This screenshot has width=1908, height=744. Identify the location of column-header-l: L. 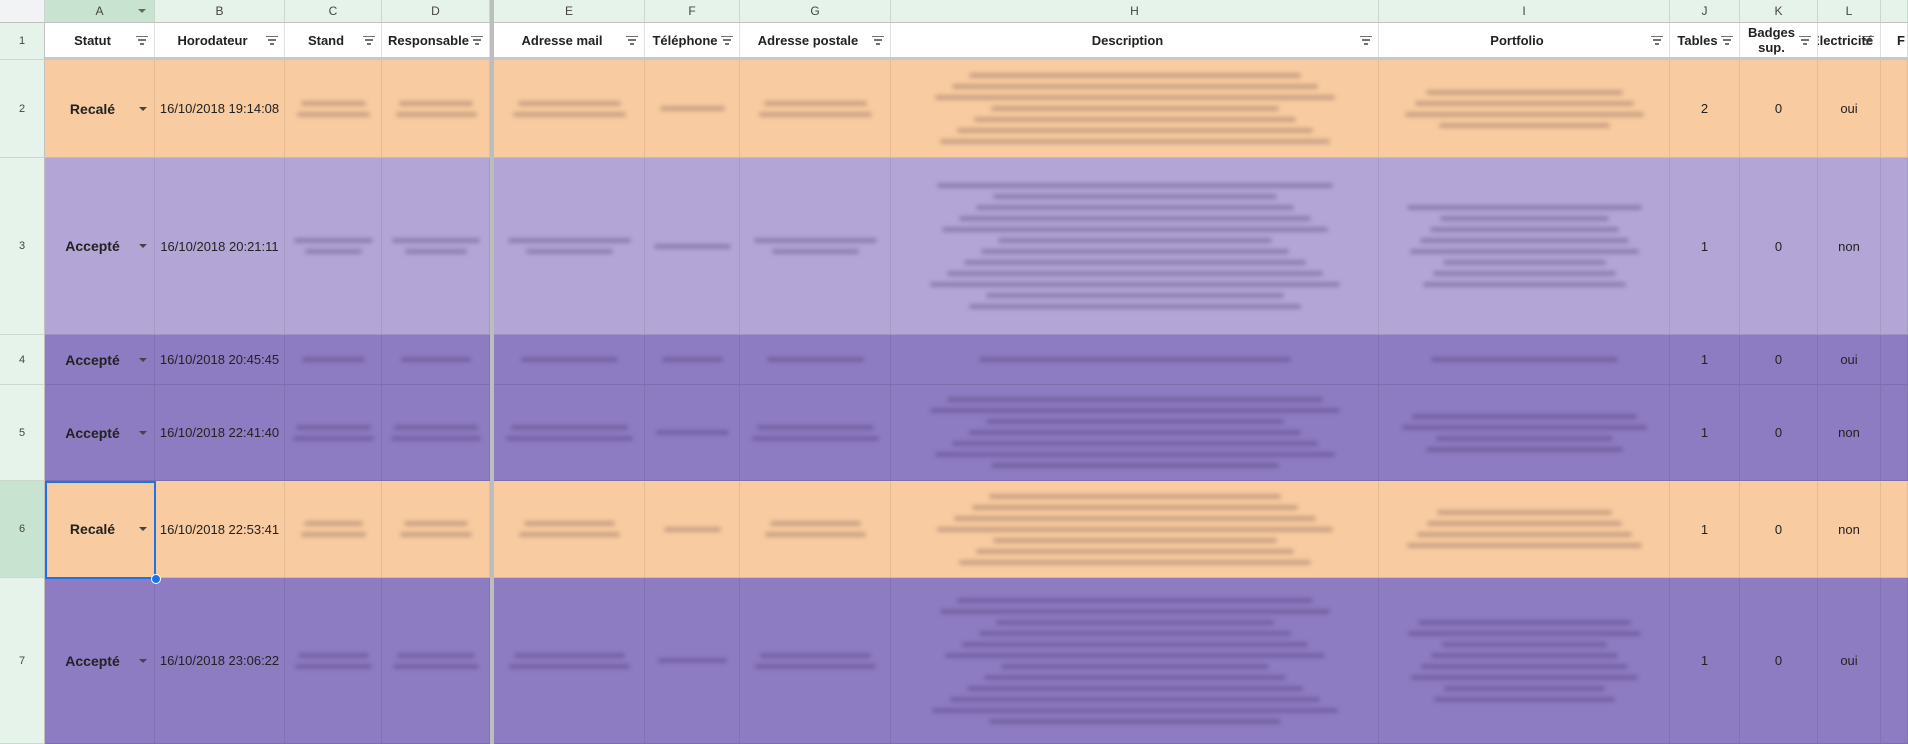
(1849, 11).